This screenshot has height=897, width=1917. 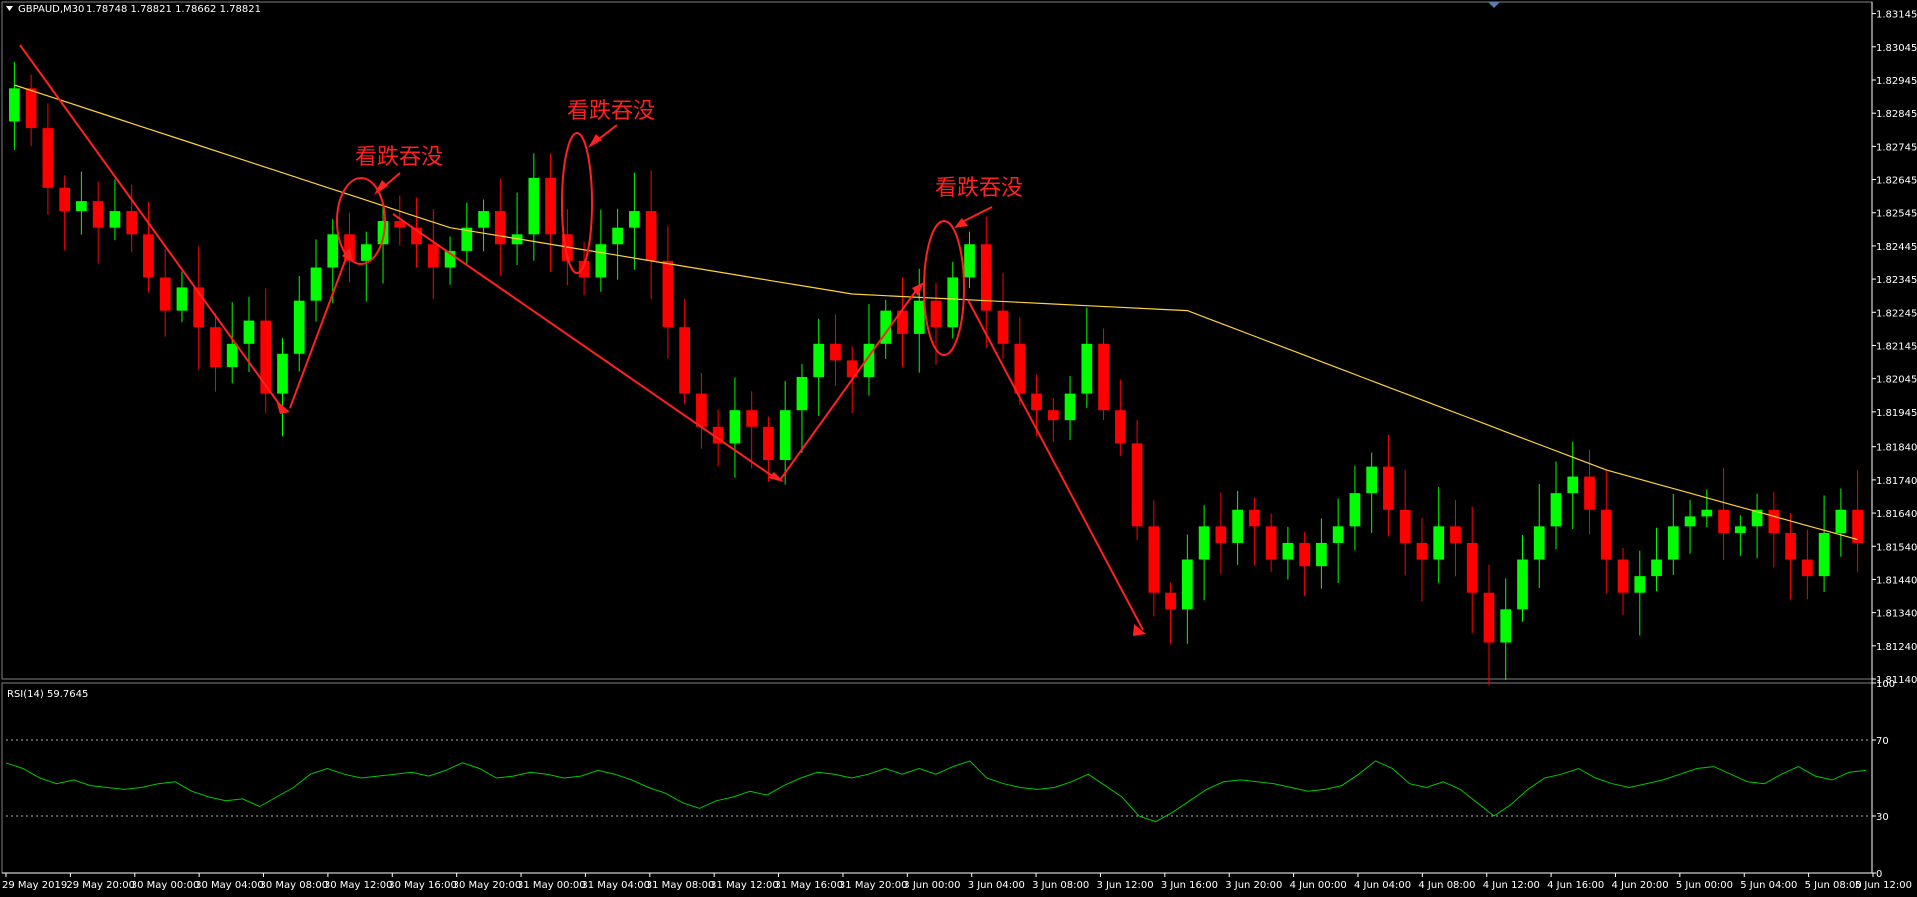 What do you see at coordinates (1896, 81) in the screenshot?
I see `price-tick-label: 1.82945` at bounding box center [1896, 81].